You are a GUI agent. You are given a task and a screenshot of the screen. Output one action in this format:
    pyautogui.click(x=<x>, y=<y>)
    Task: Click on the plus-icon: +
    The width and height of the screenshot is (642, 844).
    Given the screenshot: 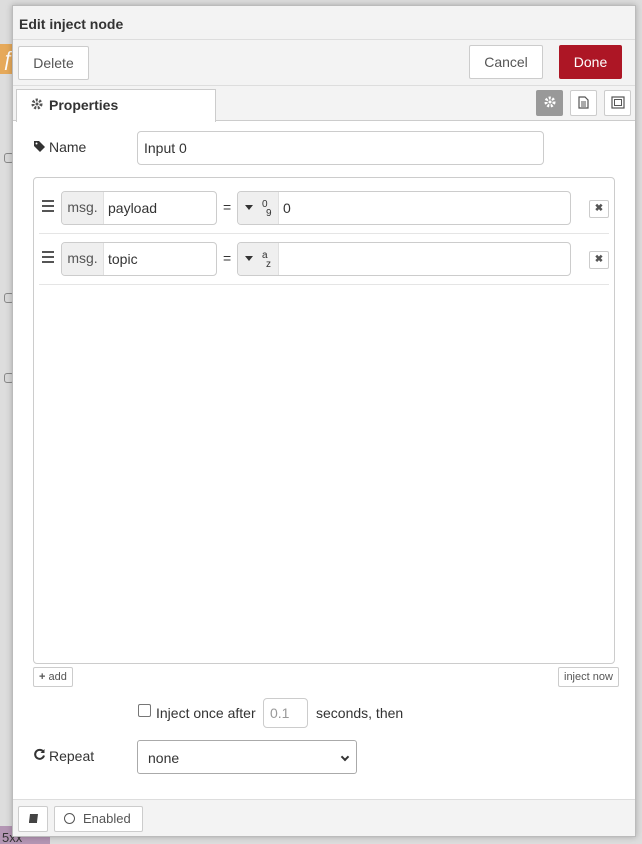 What is the action you would take?
    pyautogui.click(x=42, y=677)
    